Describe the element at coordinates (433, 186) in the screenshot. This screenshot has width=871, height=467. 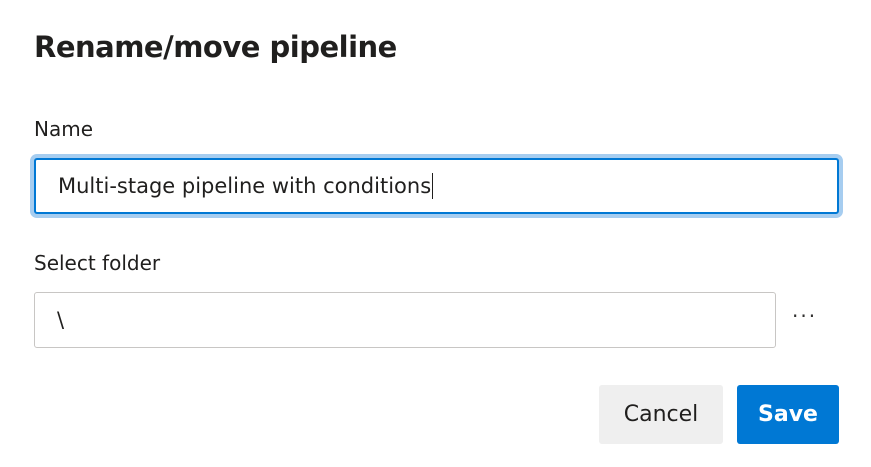
I see `text-caret` at that location.